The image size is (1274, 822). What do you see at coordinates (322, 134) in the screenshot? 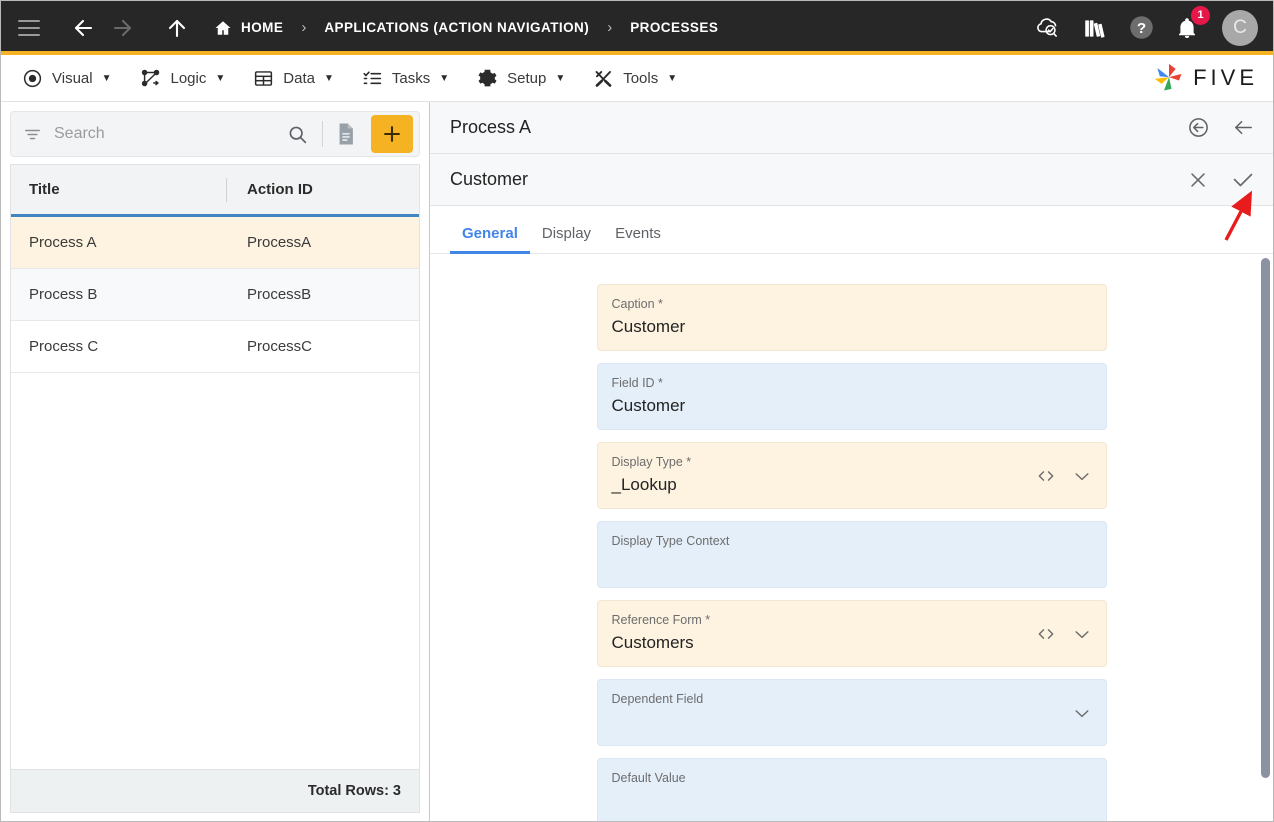
I see `toolbar-divider` at bounding box center [322, 134].